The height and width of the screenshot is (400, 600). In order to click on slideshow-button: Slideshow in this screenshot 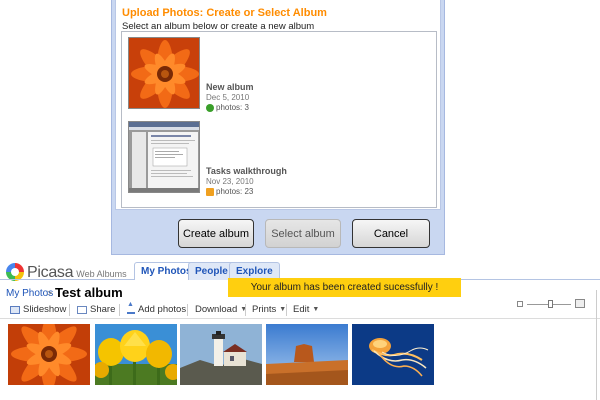, I will do `click(38, 309)`.